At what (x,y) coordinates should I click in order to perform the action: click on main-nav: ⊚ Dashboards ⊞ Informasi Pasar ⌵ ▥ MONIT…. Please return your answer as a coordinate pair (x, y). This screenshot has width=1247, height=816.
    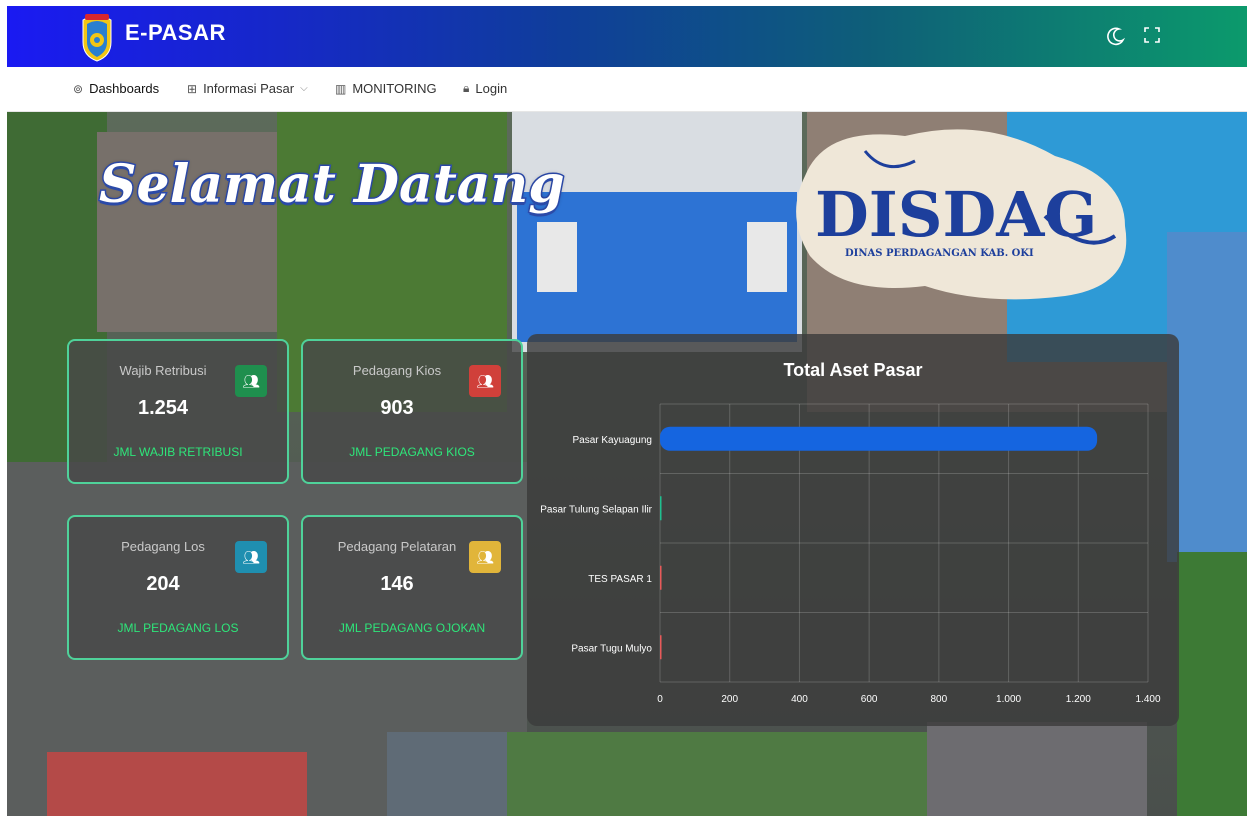
    Looking at the image, I should click on (627, 89).